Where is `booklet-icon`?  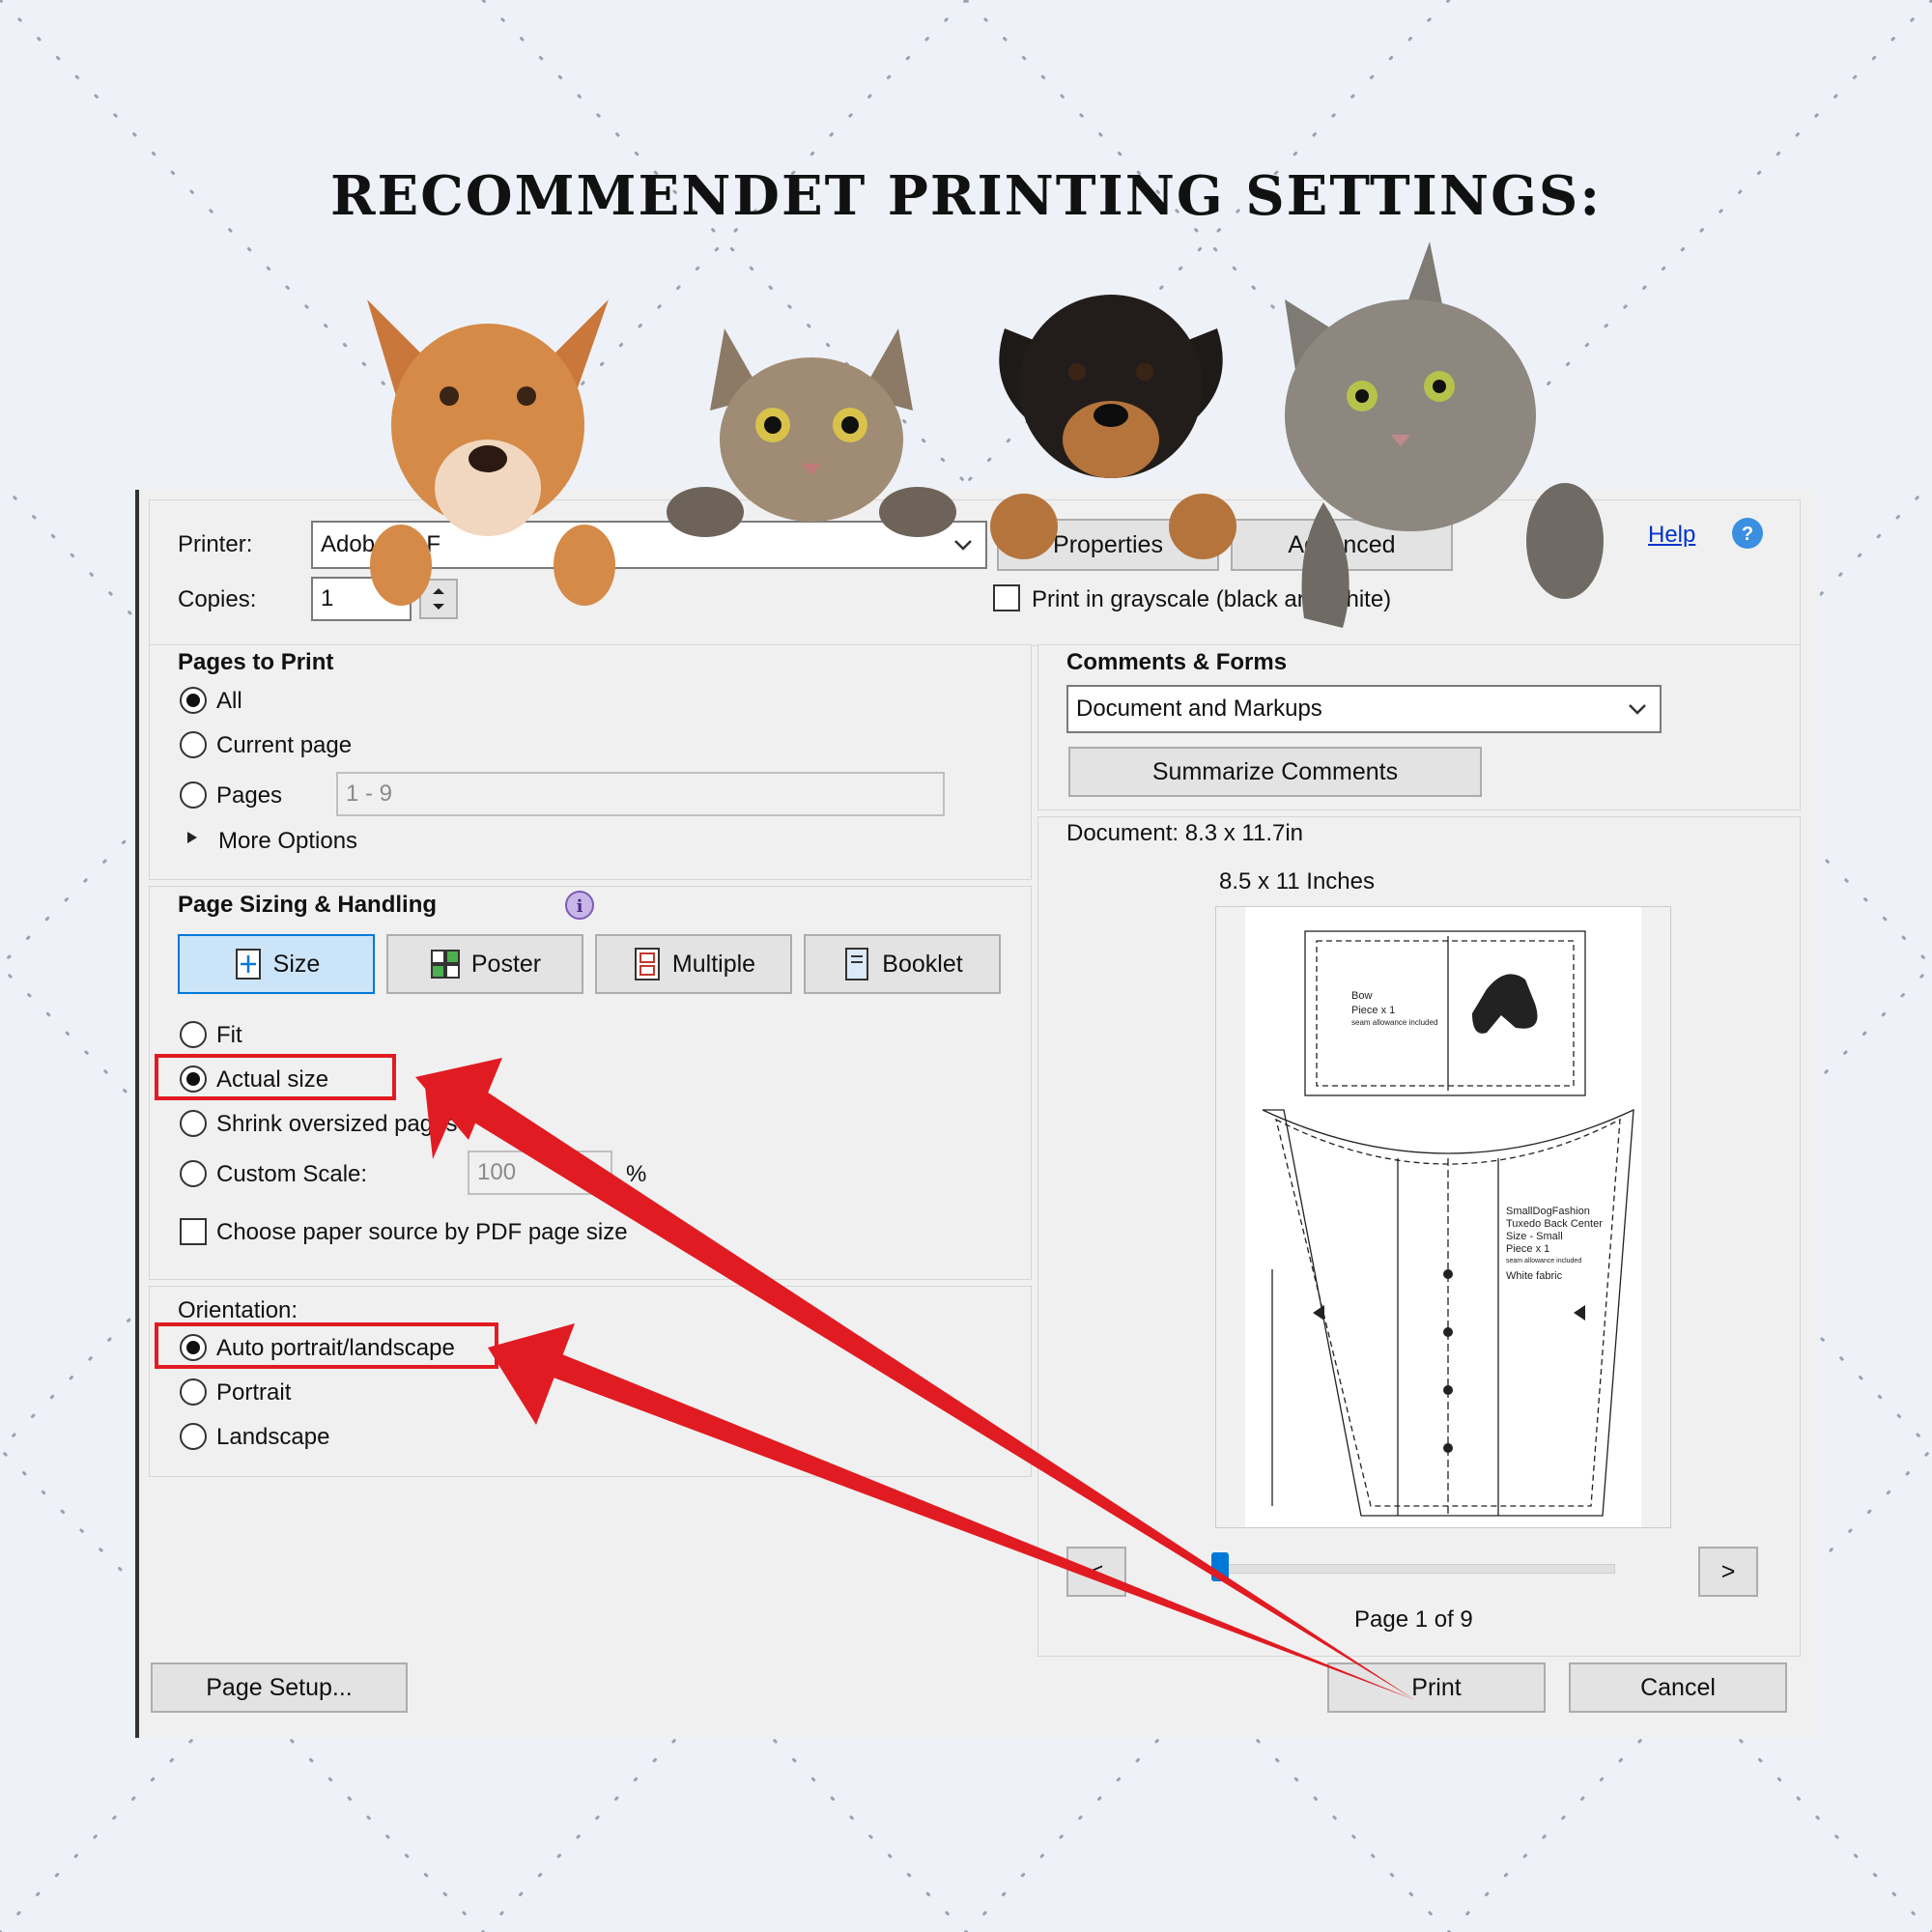 booklet-icon is located at coordinates (856, 964).